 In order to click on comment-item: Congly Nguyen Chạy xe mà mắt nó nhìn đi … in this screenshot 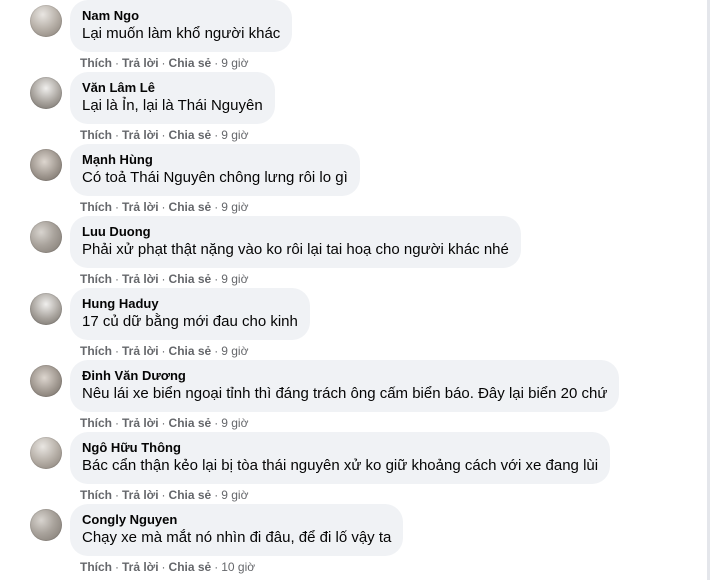, I will do `click(365, 540)`.